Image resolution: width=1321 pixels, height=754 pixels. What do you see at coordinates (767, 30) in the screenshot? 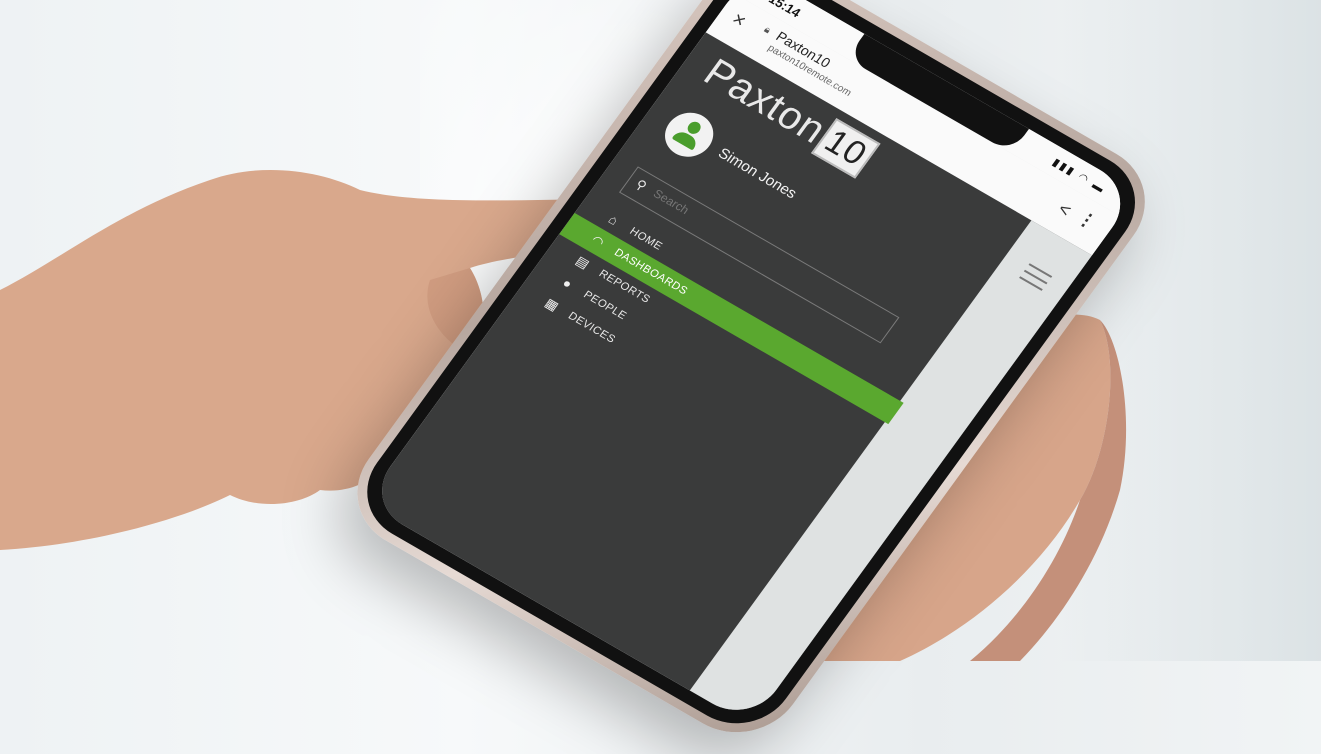
I see `lock-icon: 🔒︎` at bounding box center [767, 30].